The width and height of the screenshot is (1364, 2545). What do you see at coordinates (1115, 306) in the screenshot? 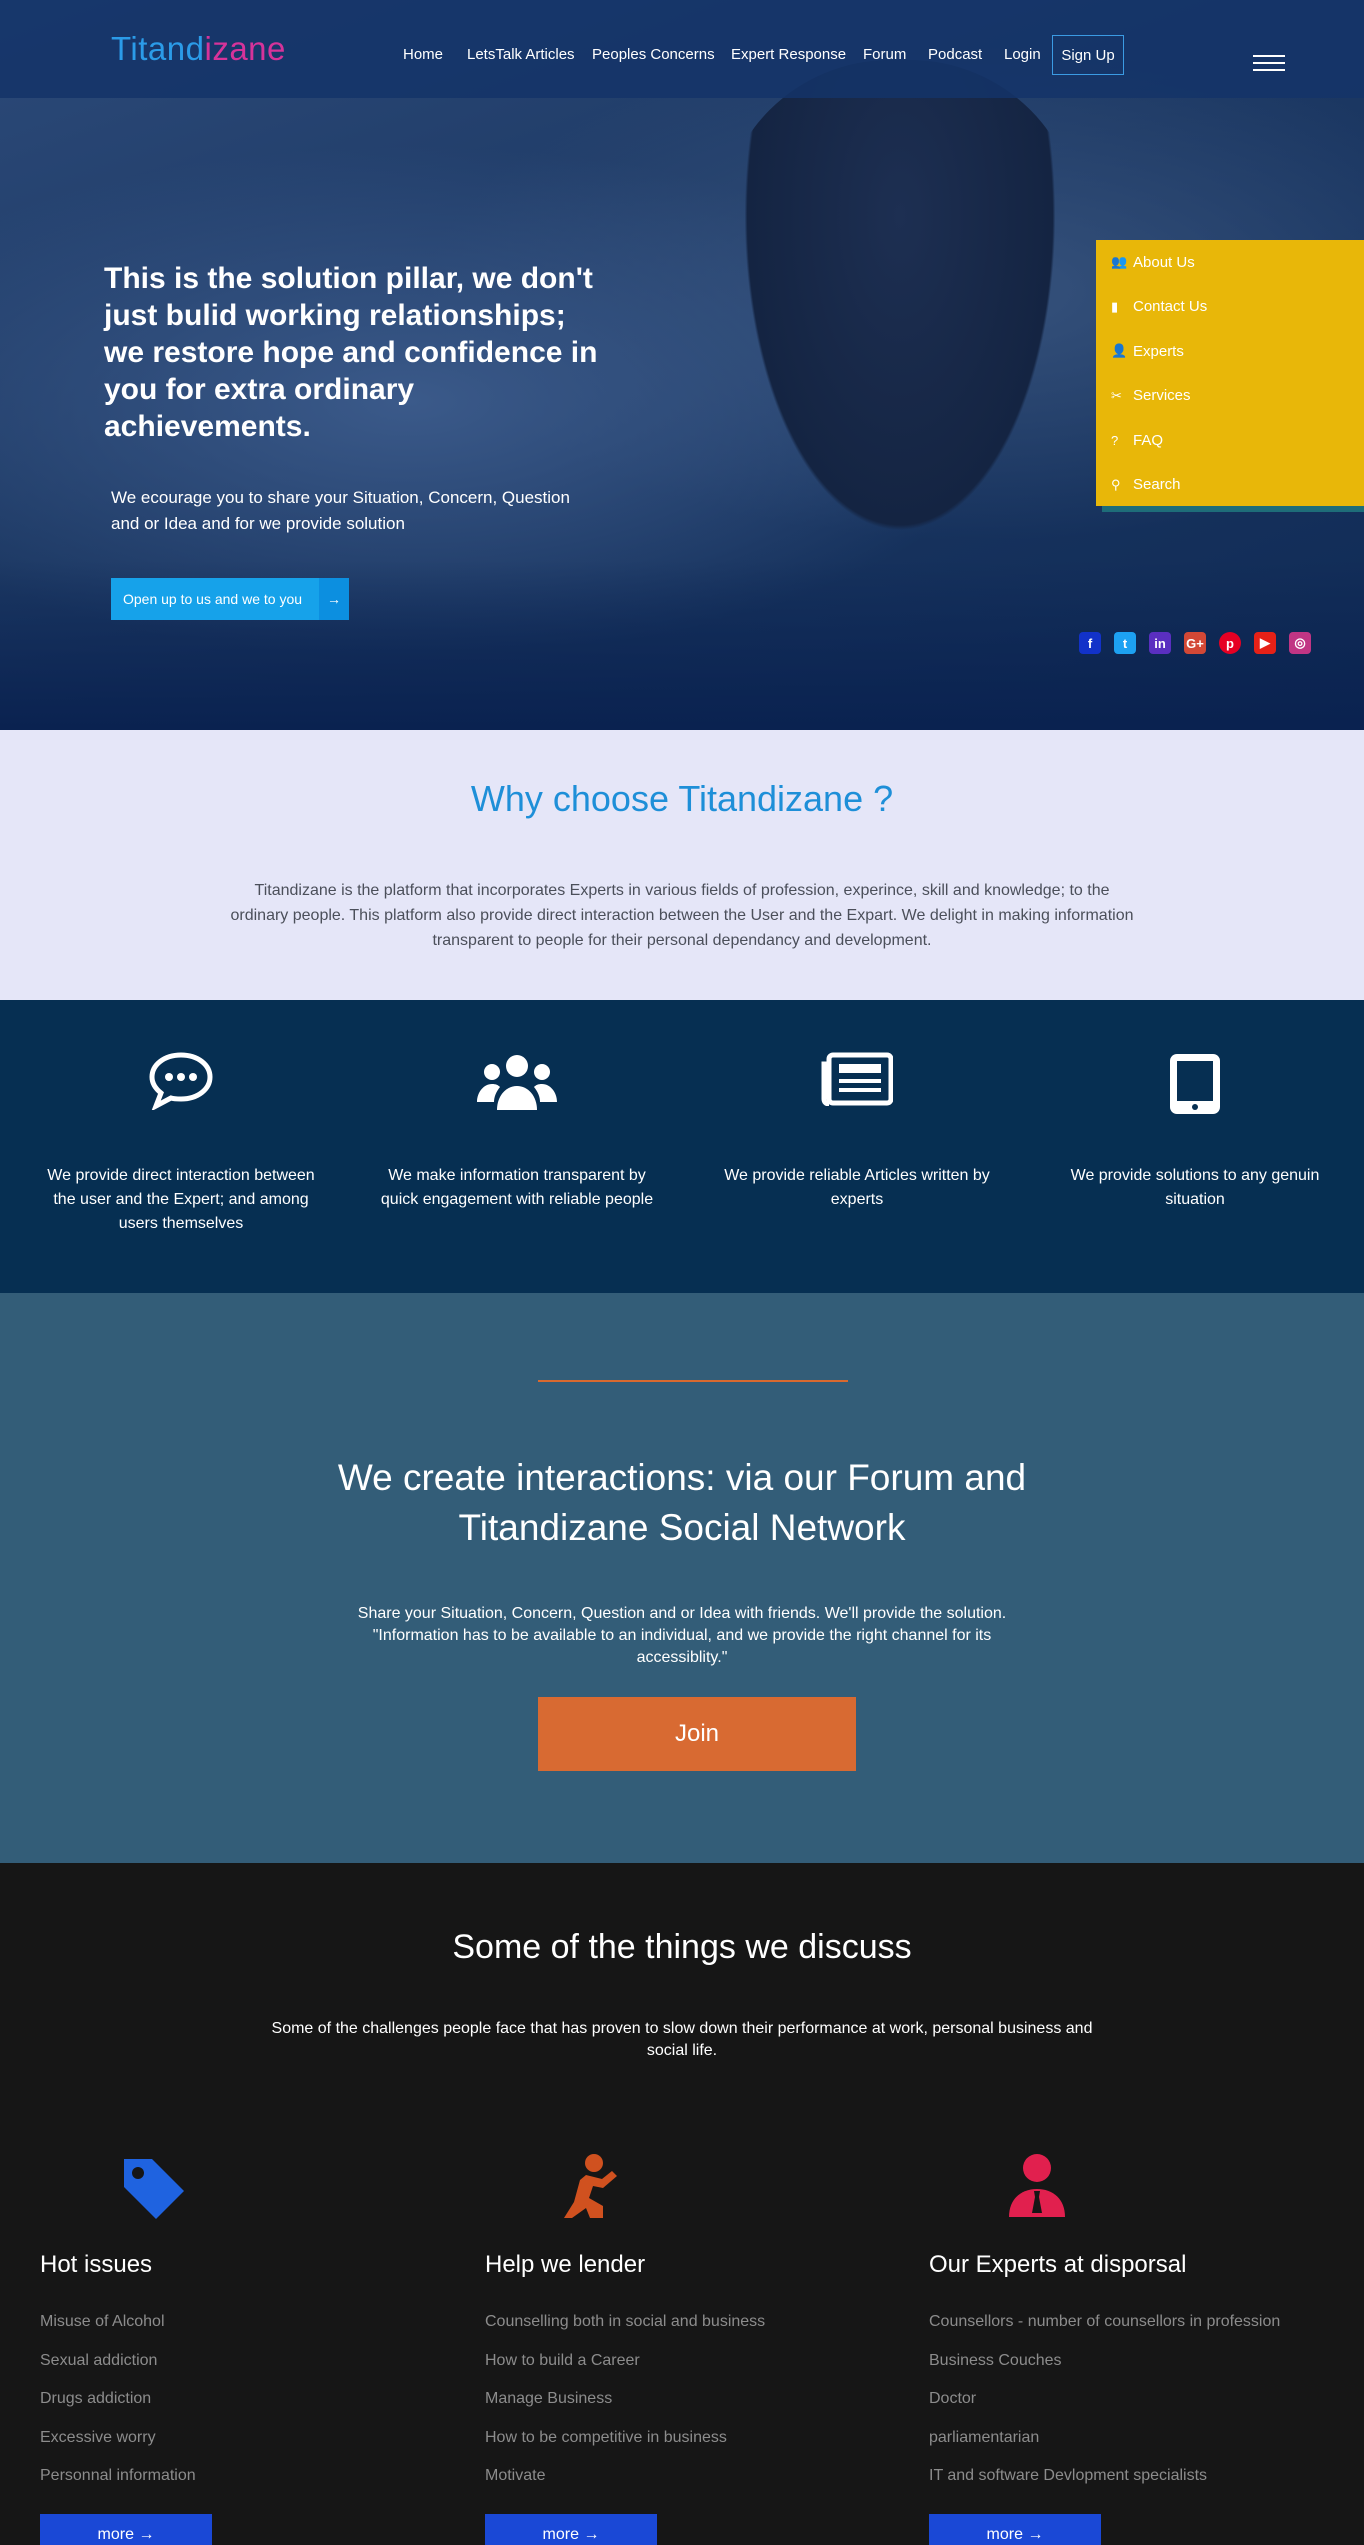
I see `mobile-icon: ▮` at bounding box center [1115, 306].